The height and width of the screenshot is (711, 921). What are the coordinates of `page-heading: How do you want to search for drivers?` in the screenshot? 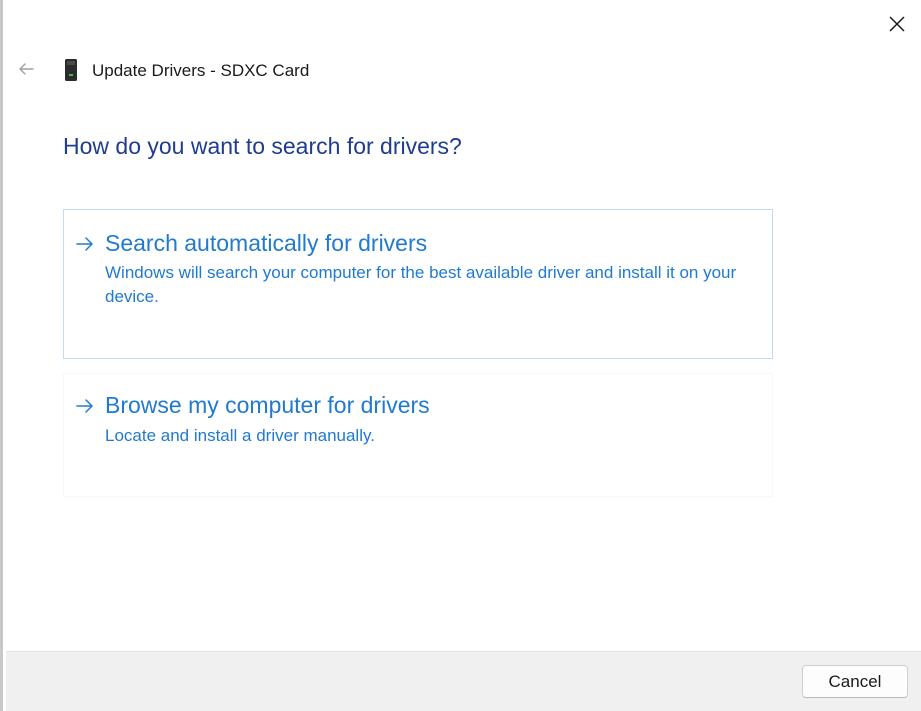 It's located at (262, 146).